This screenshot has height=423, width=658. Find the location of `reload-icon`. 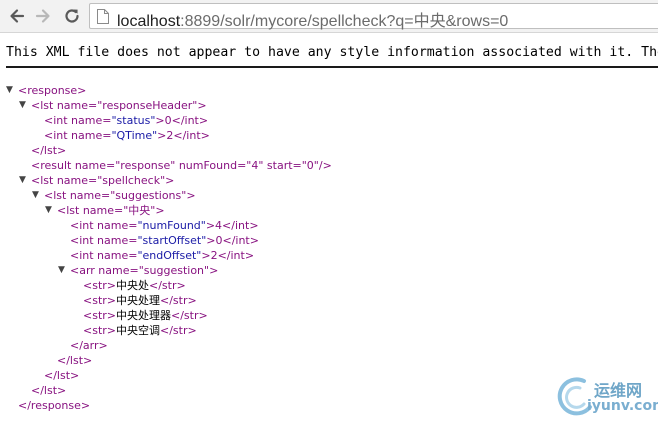

reload-icon is located at coordinates (72, 16).